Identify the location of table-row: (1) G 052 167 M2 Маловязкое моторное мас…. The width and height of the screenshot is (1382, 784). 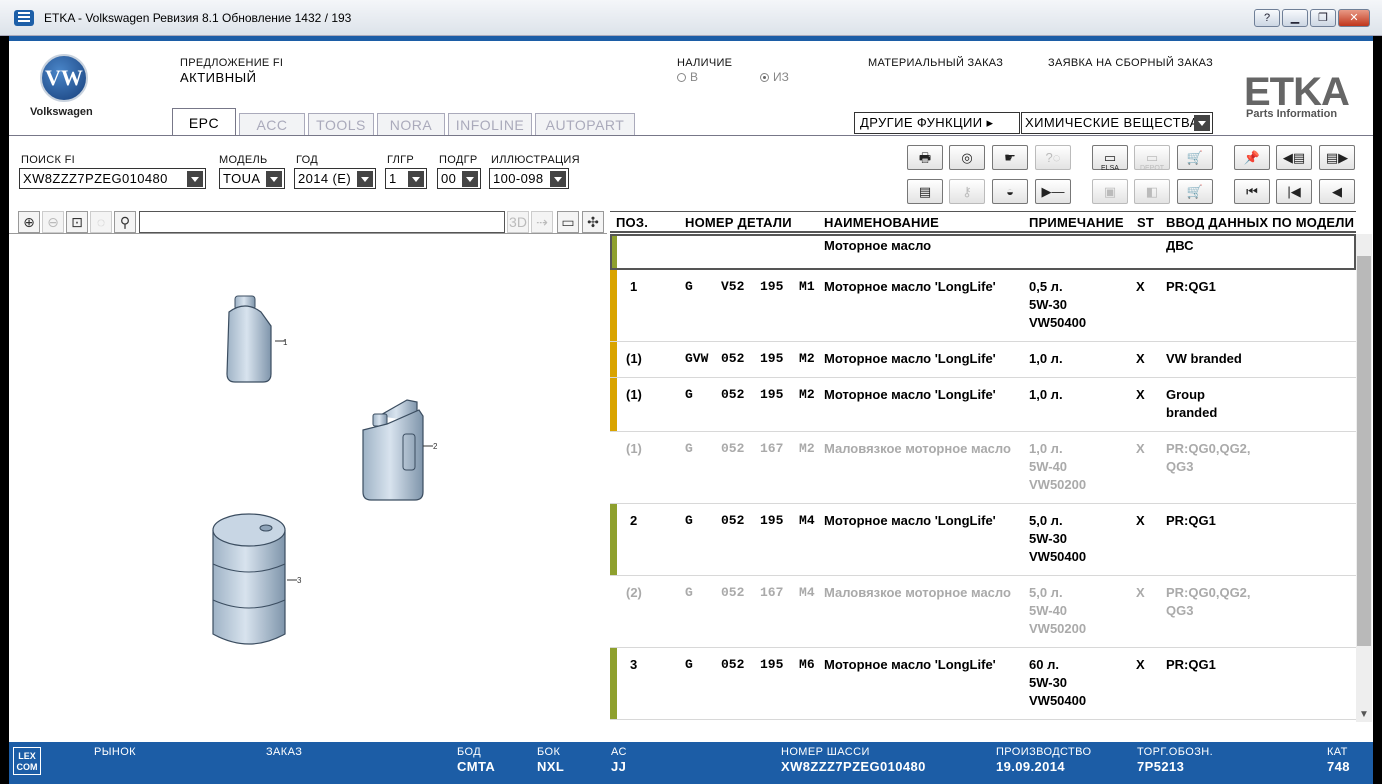
(983, 468).